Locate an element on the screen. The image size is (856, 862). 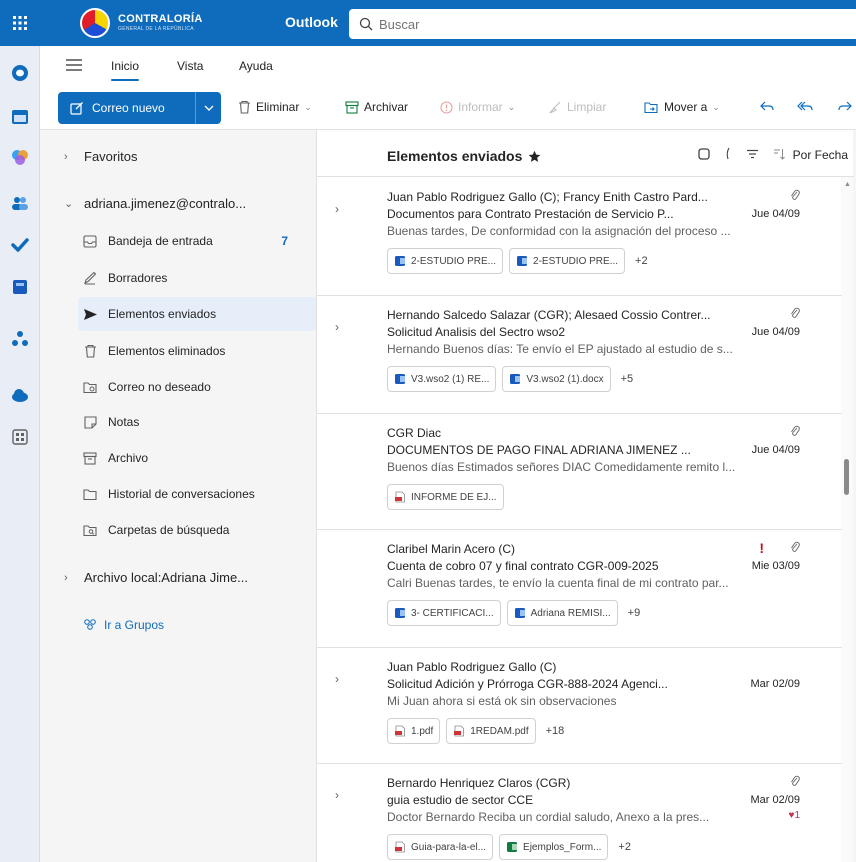
app-title: Outlook is located at coordinates (311, 22).